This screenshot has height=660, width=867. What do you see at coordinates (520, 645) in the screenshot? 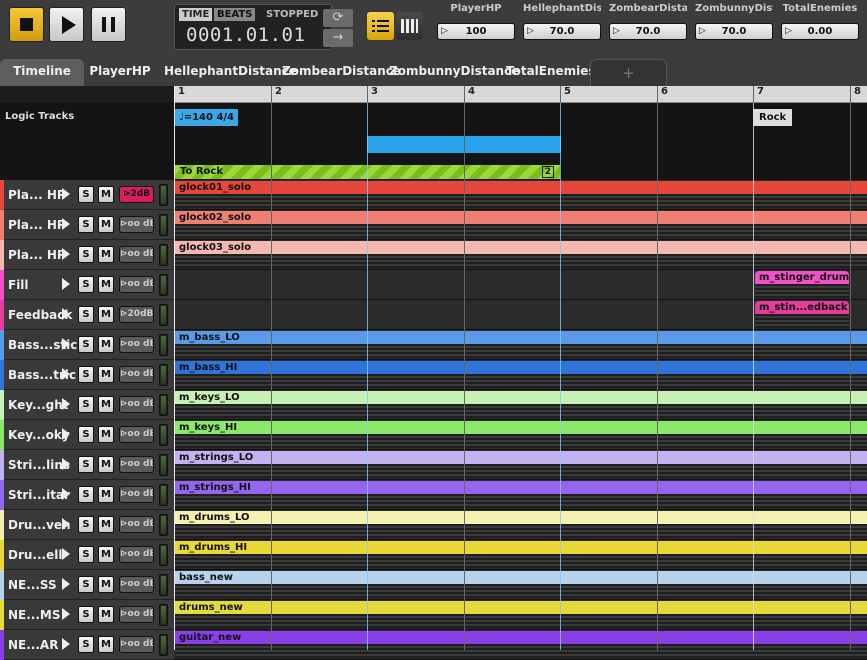
I see `track-lane: guitar_new` at bounding box center [520, 645].